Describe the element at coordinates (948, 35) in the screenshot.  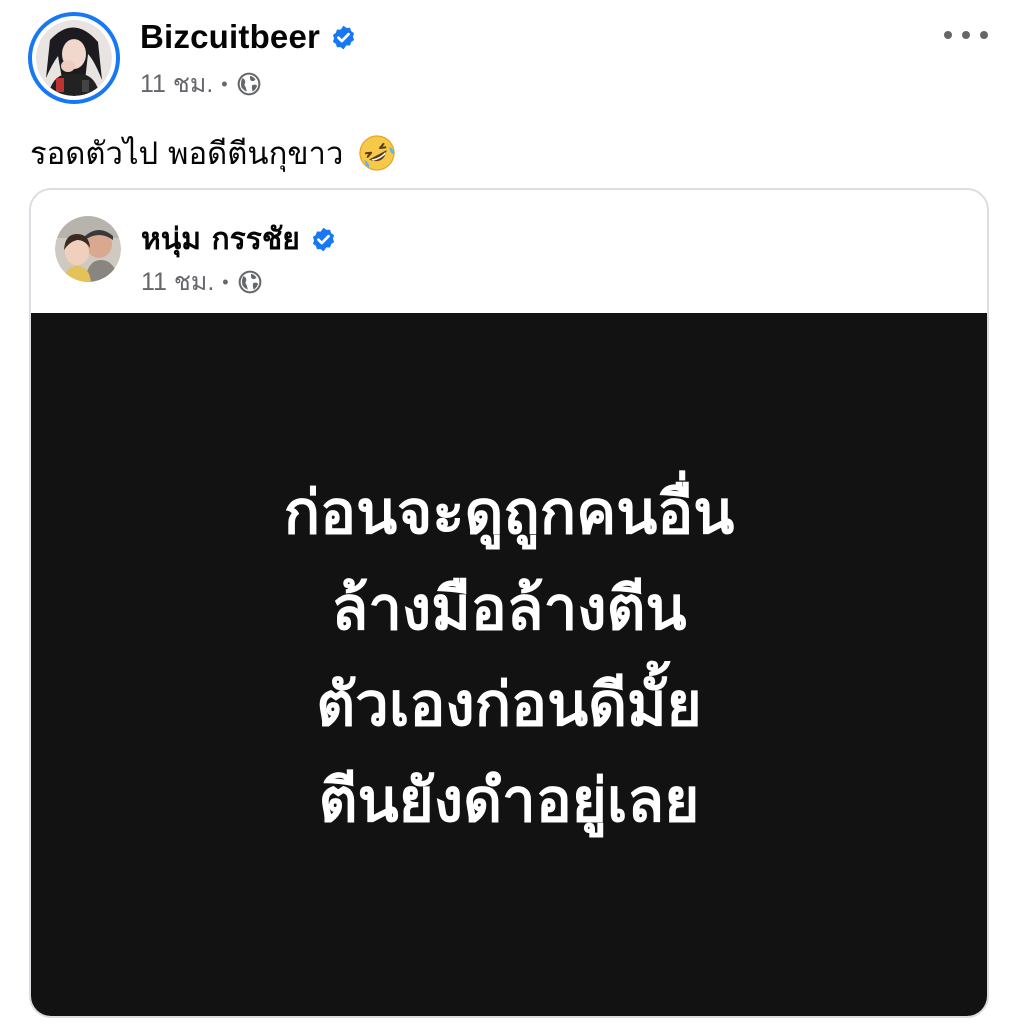
I see `more-options-icon` at that location.